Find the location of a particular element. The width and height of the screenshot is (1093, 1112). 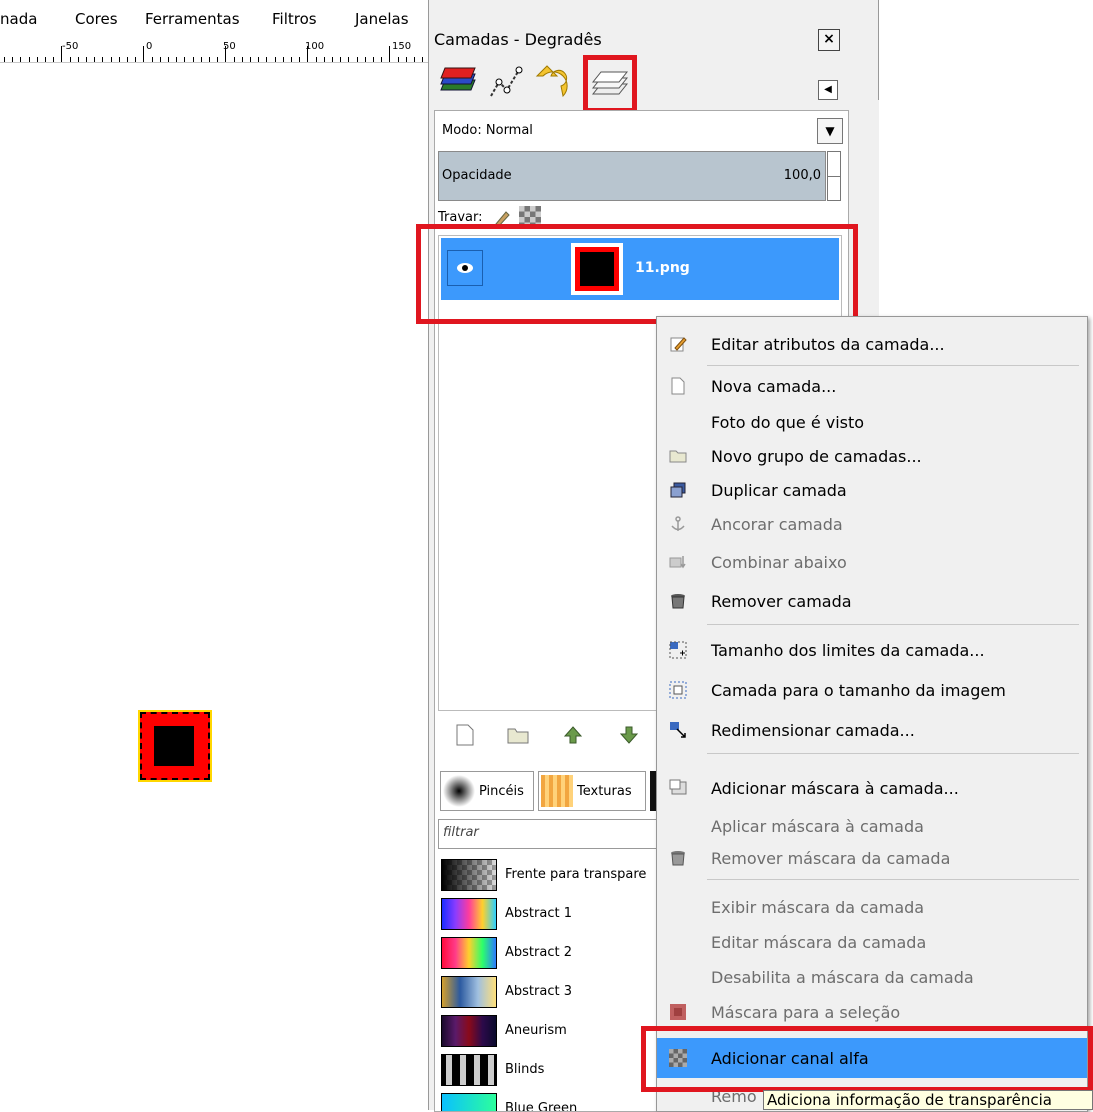

duplicate-icon is located at coordinates (678, 490).